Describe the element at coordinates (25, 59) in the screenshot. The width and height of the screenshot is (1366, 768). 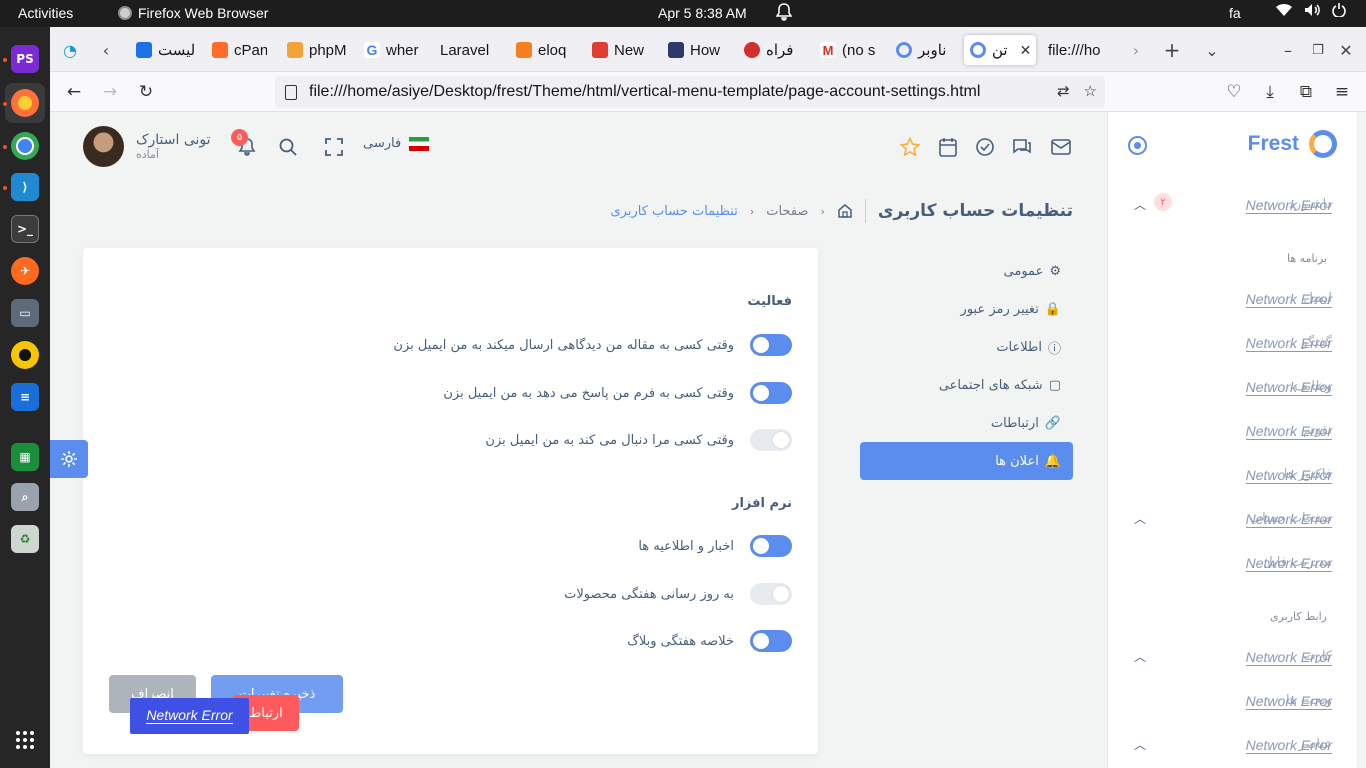
I see `phpstorm-icon: PS` at that location.